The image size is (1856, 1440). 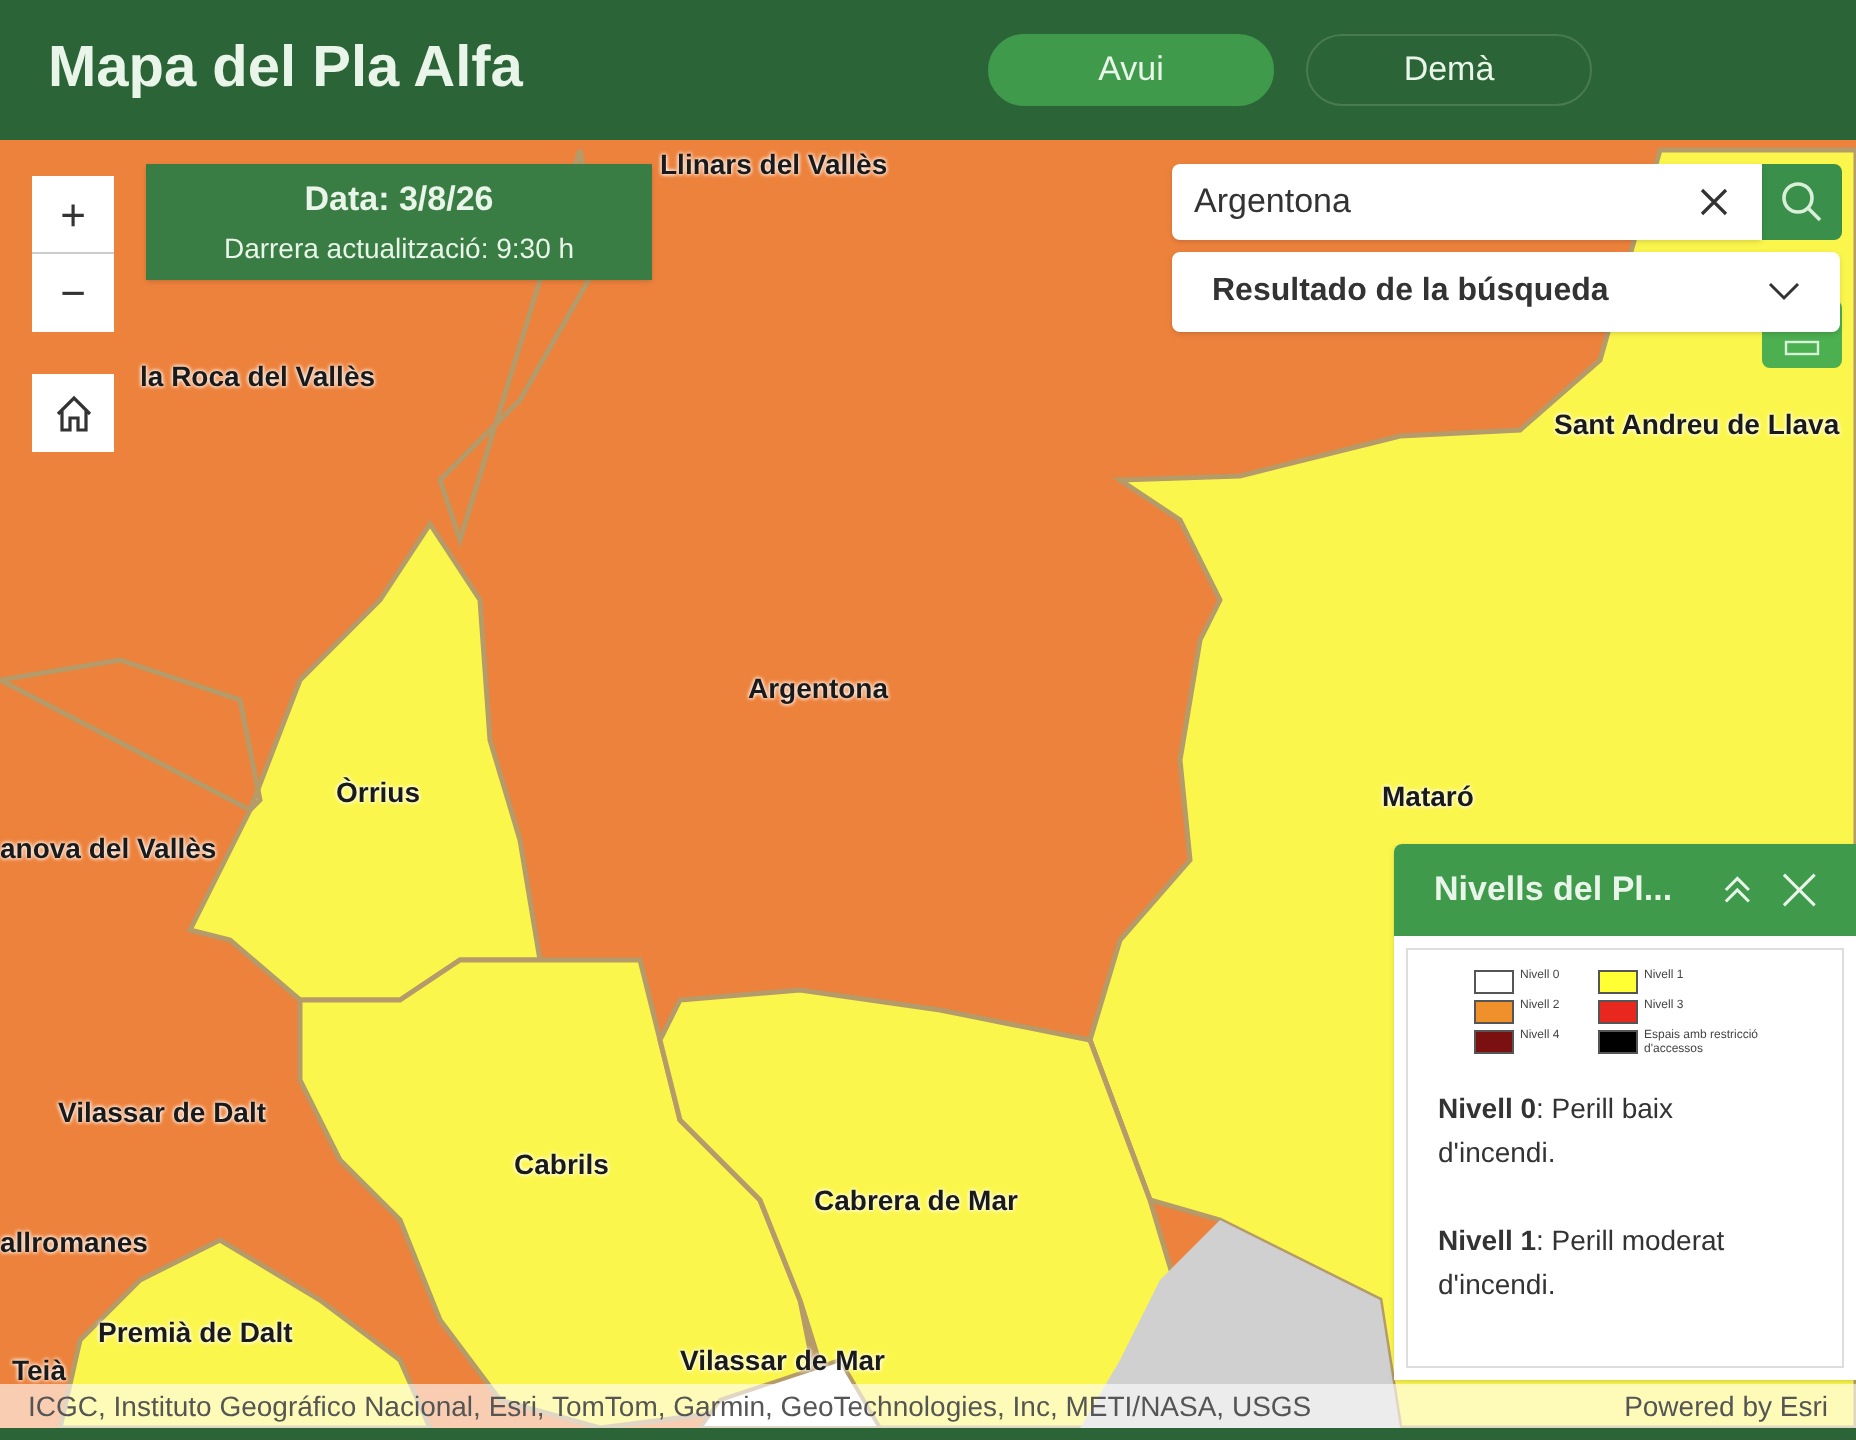 I want to click on home-button, so click(x=73, y=413).